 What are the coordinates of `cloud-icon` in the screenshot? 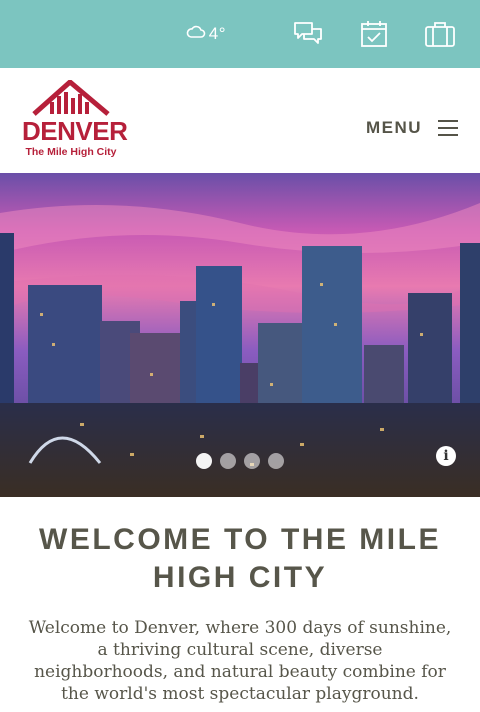 It's located at (196, 34).